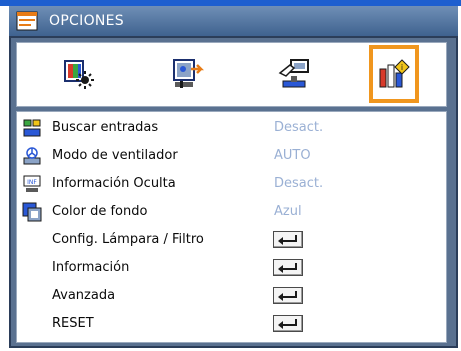 This screenshot has width=461, height=351. Describe the element at coordinates (84, 295) in the screenshot. I see `menu-item-label: Avanzada` at that location.